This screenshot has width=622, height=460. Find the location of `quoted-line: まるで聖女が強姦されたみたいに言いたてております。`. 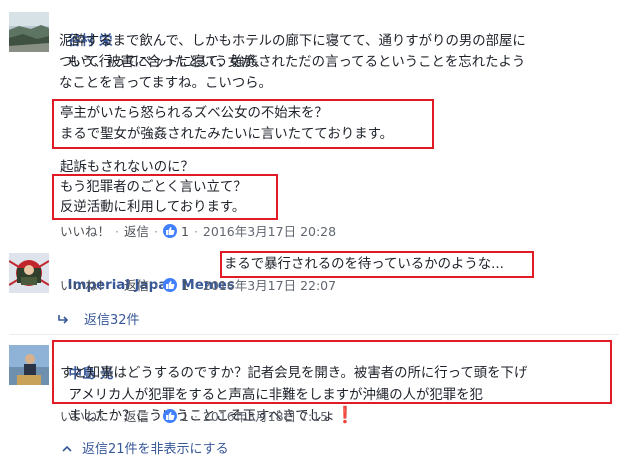

quoted-line: まるで聖女が強姦されたみたいに言いたてております。 is located at coordinates (227, 134).